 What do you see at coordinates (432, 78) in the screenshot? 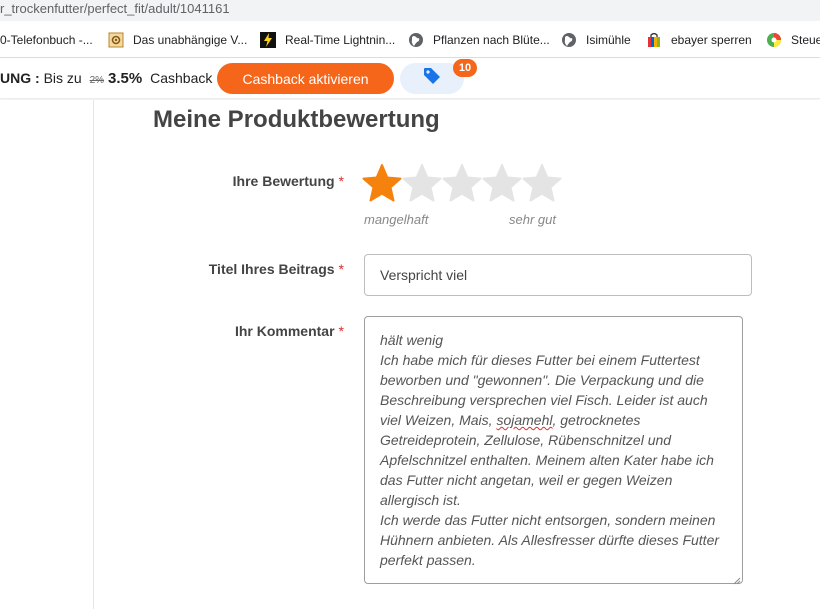
I see `price-tag-icon` at bounding box center [432, 78].